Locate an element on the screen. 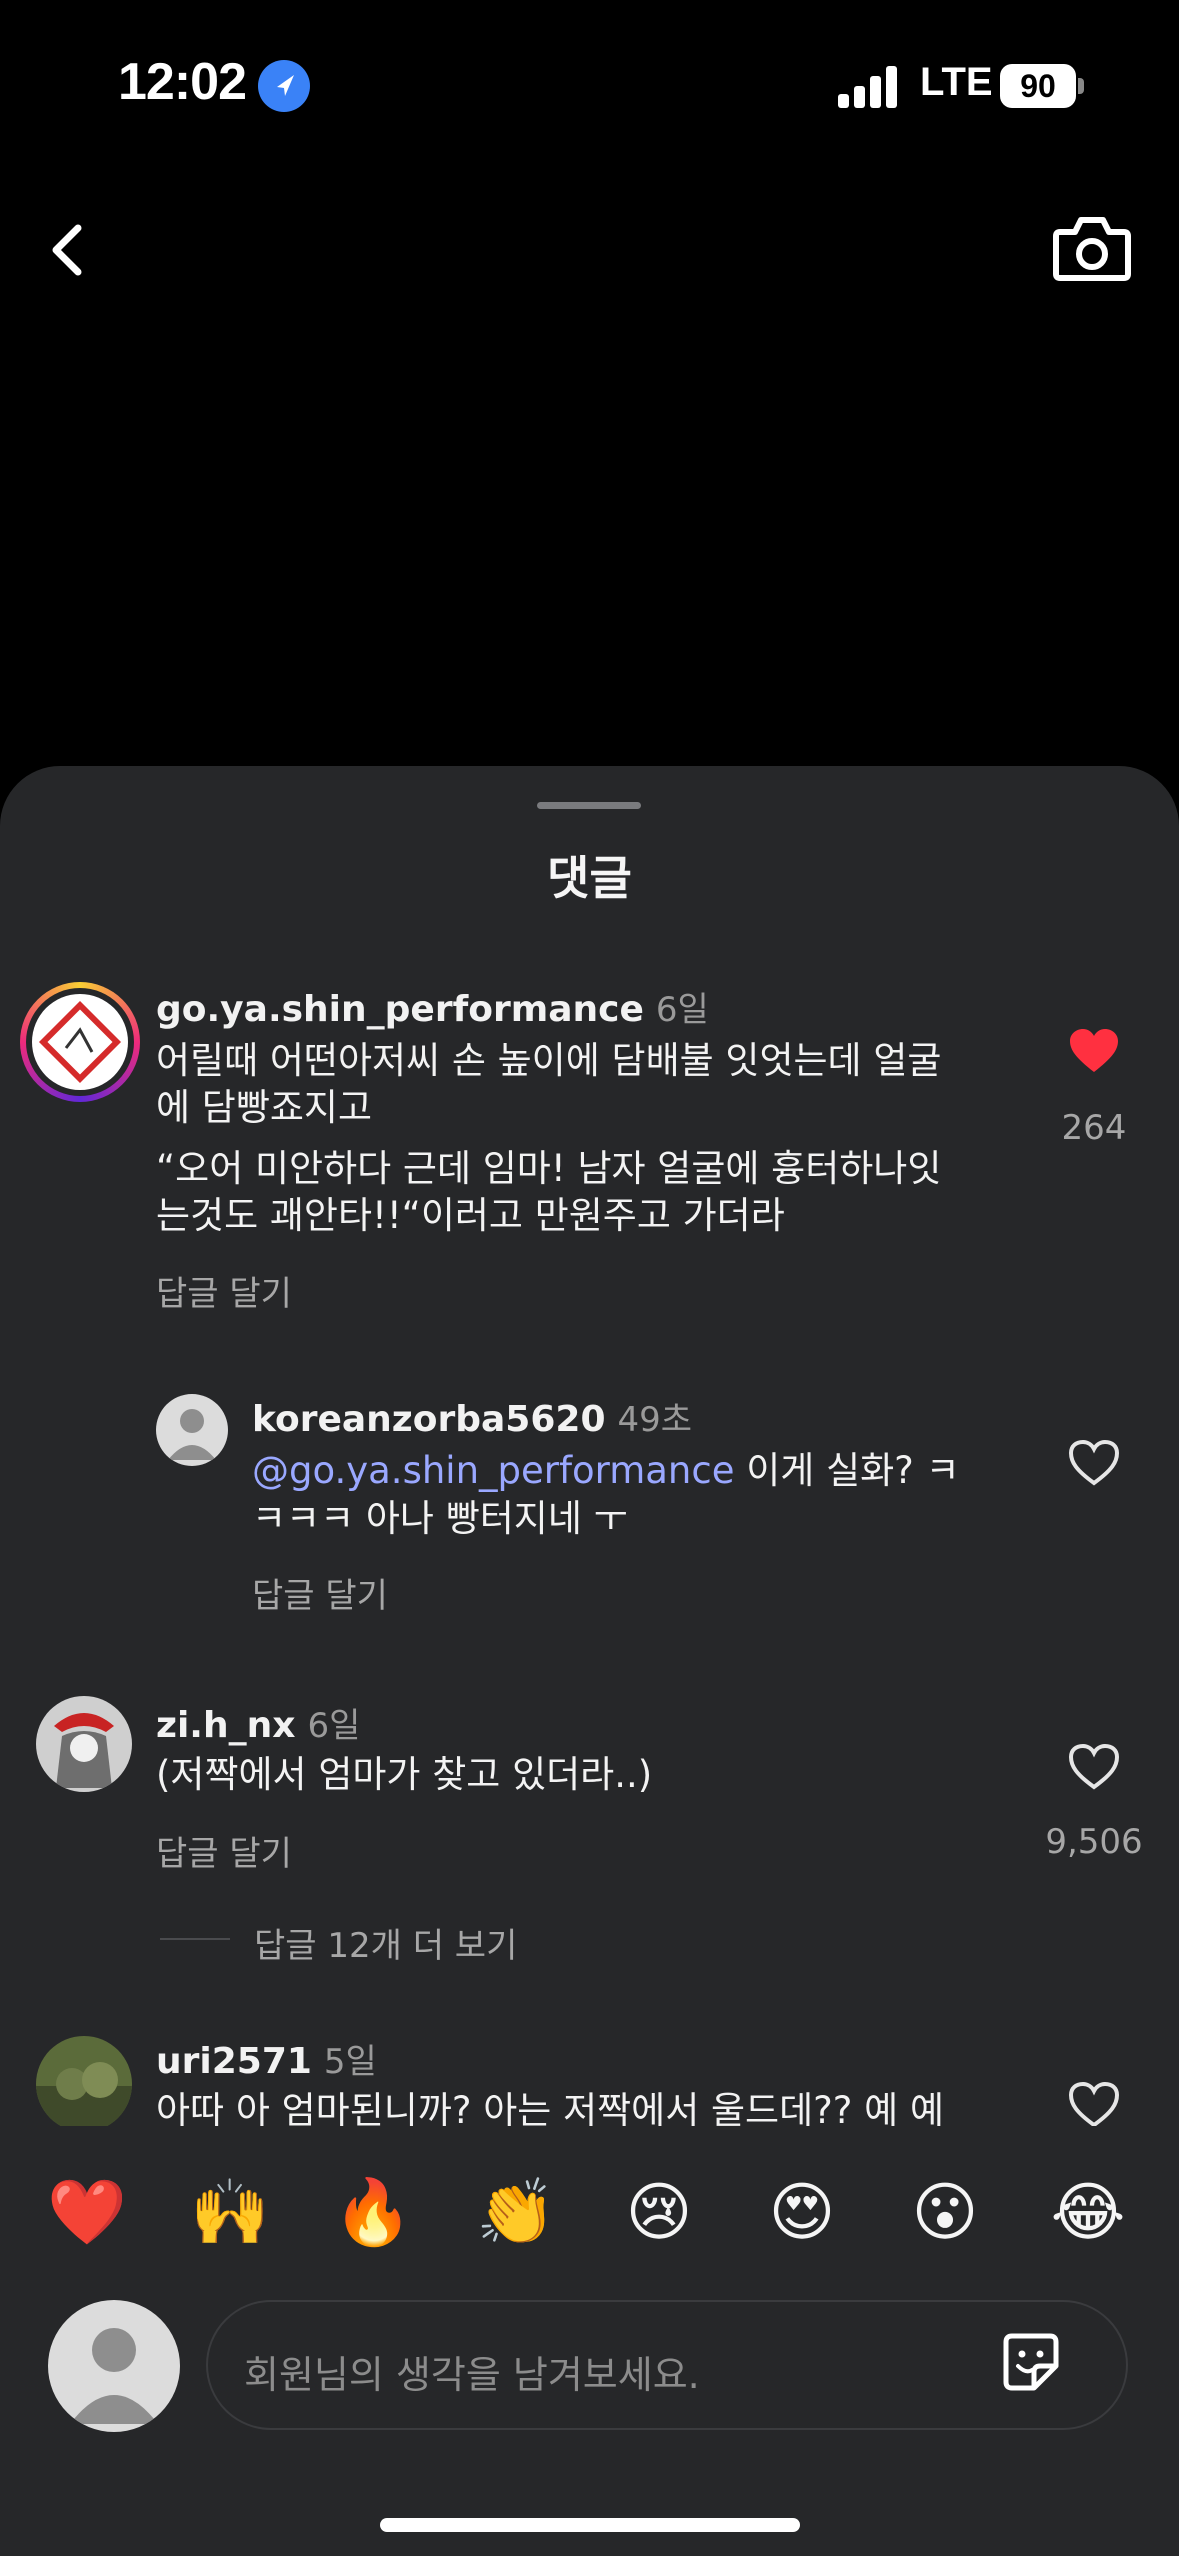 Image resolution: width=1179 pixels, height=2556 pixels. camera-icon is located at coordinates (1092, 248).